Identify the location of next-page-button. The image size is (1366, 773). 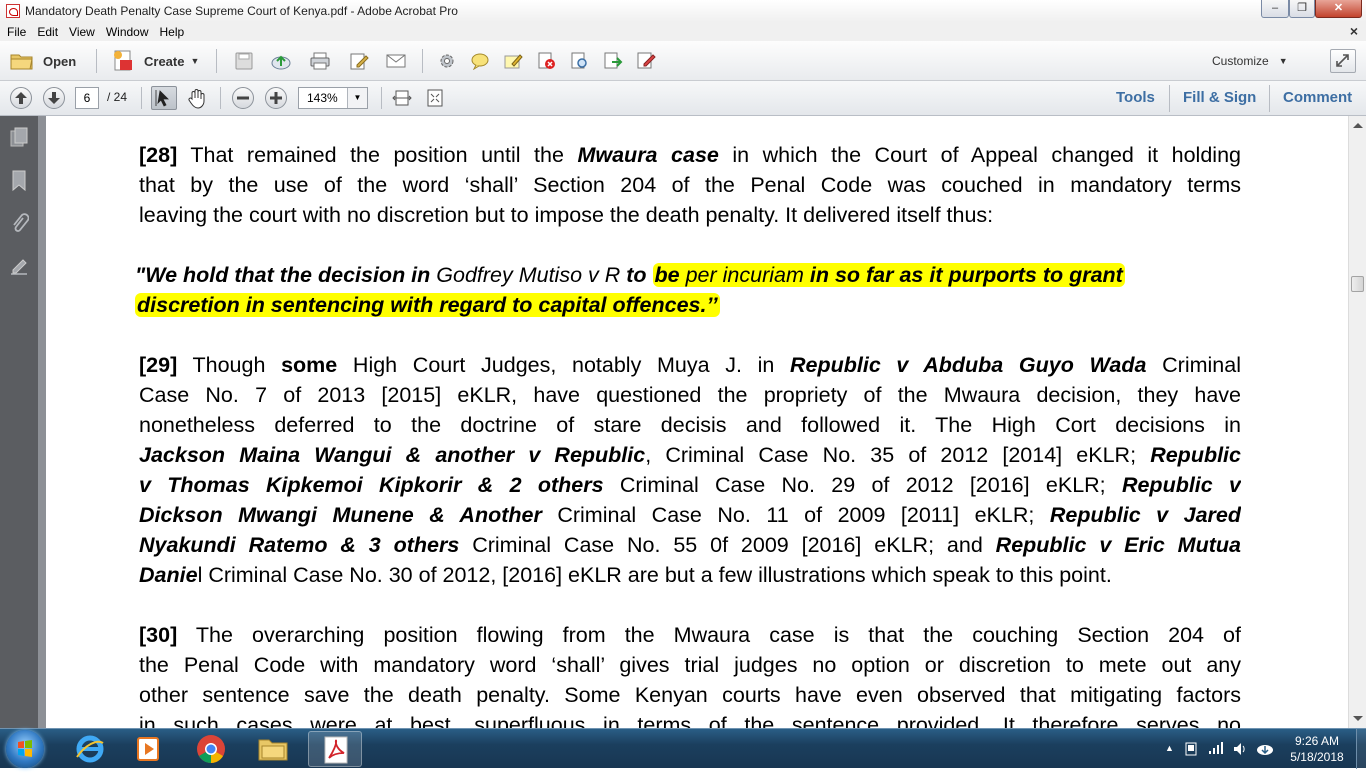
(54, 98).